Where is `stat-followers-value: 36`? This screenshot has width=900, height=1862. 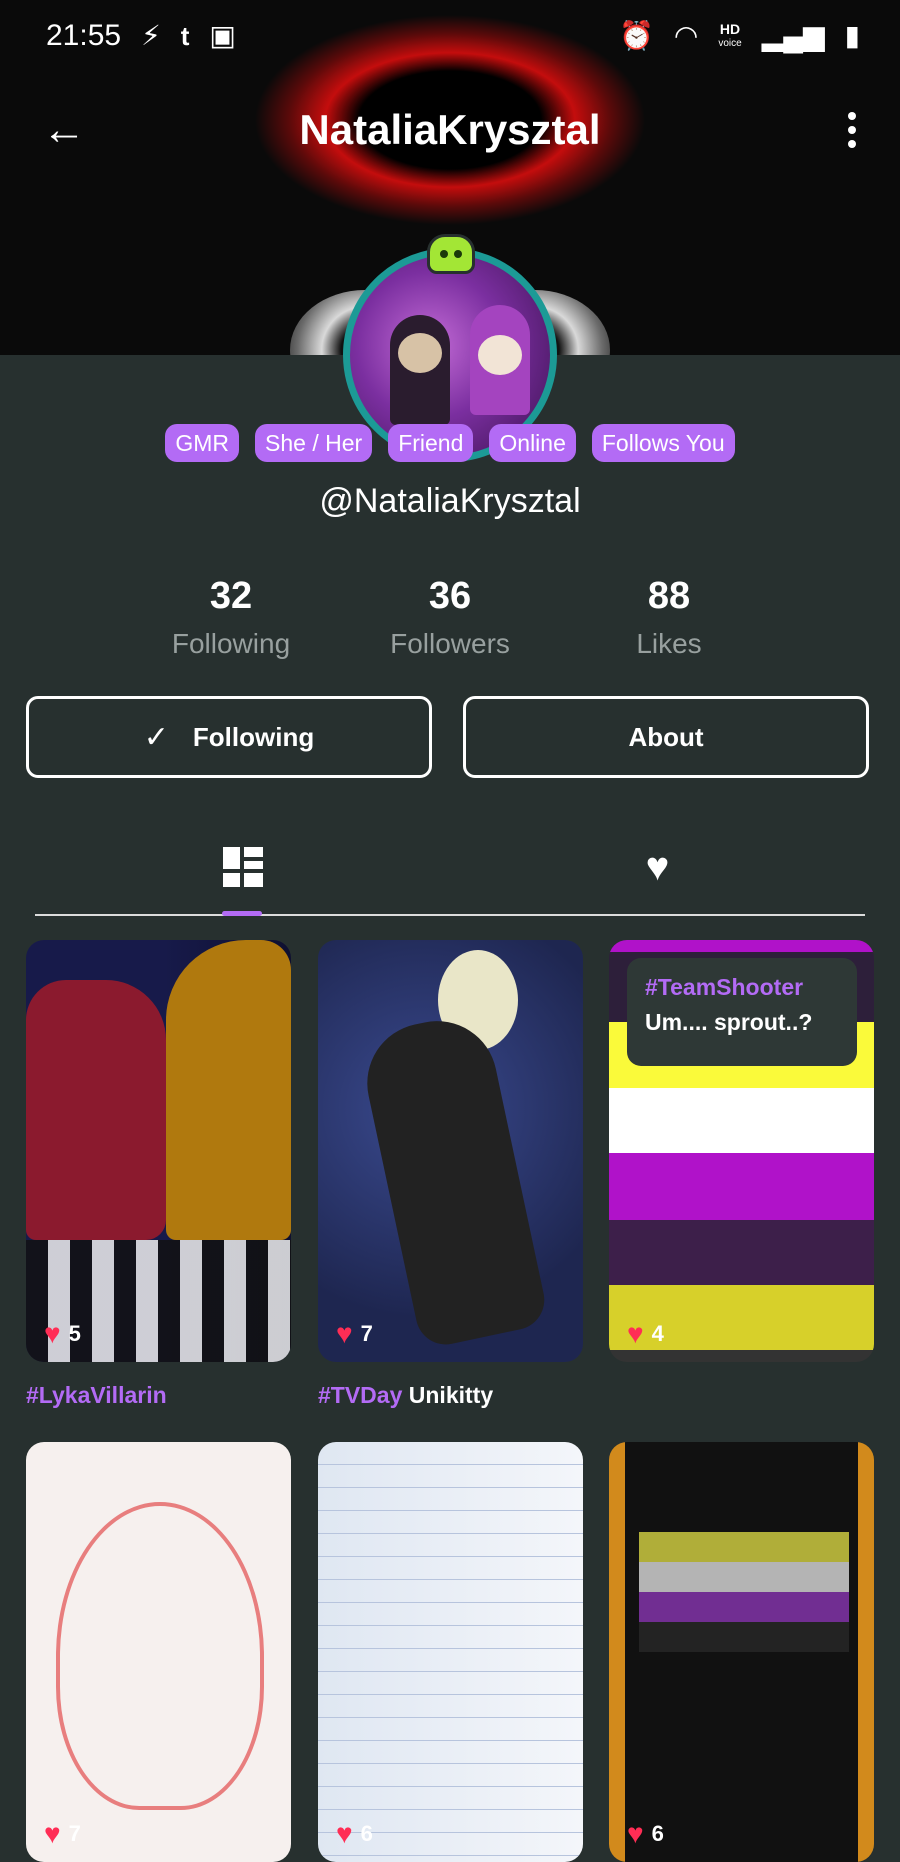
stat-followers-value: 36 is located at coordinates (450, 596).